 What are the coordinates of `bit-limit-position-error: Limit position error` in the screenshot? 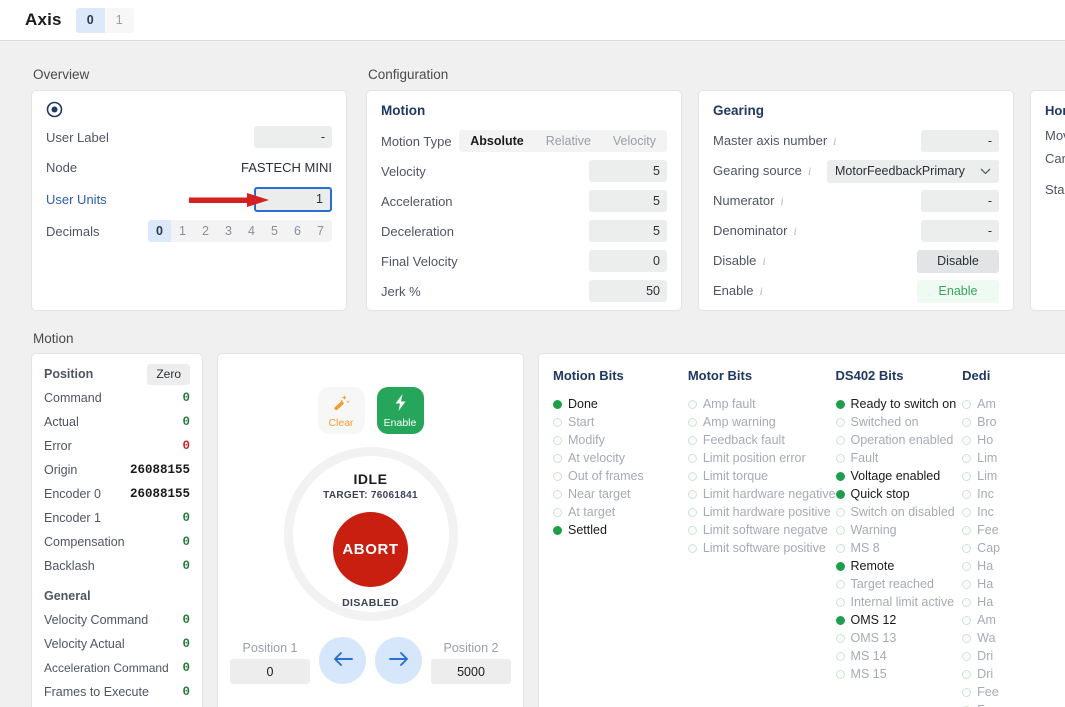 It's located at (761, 458).